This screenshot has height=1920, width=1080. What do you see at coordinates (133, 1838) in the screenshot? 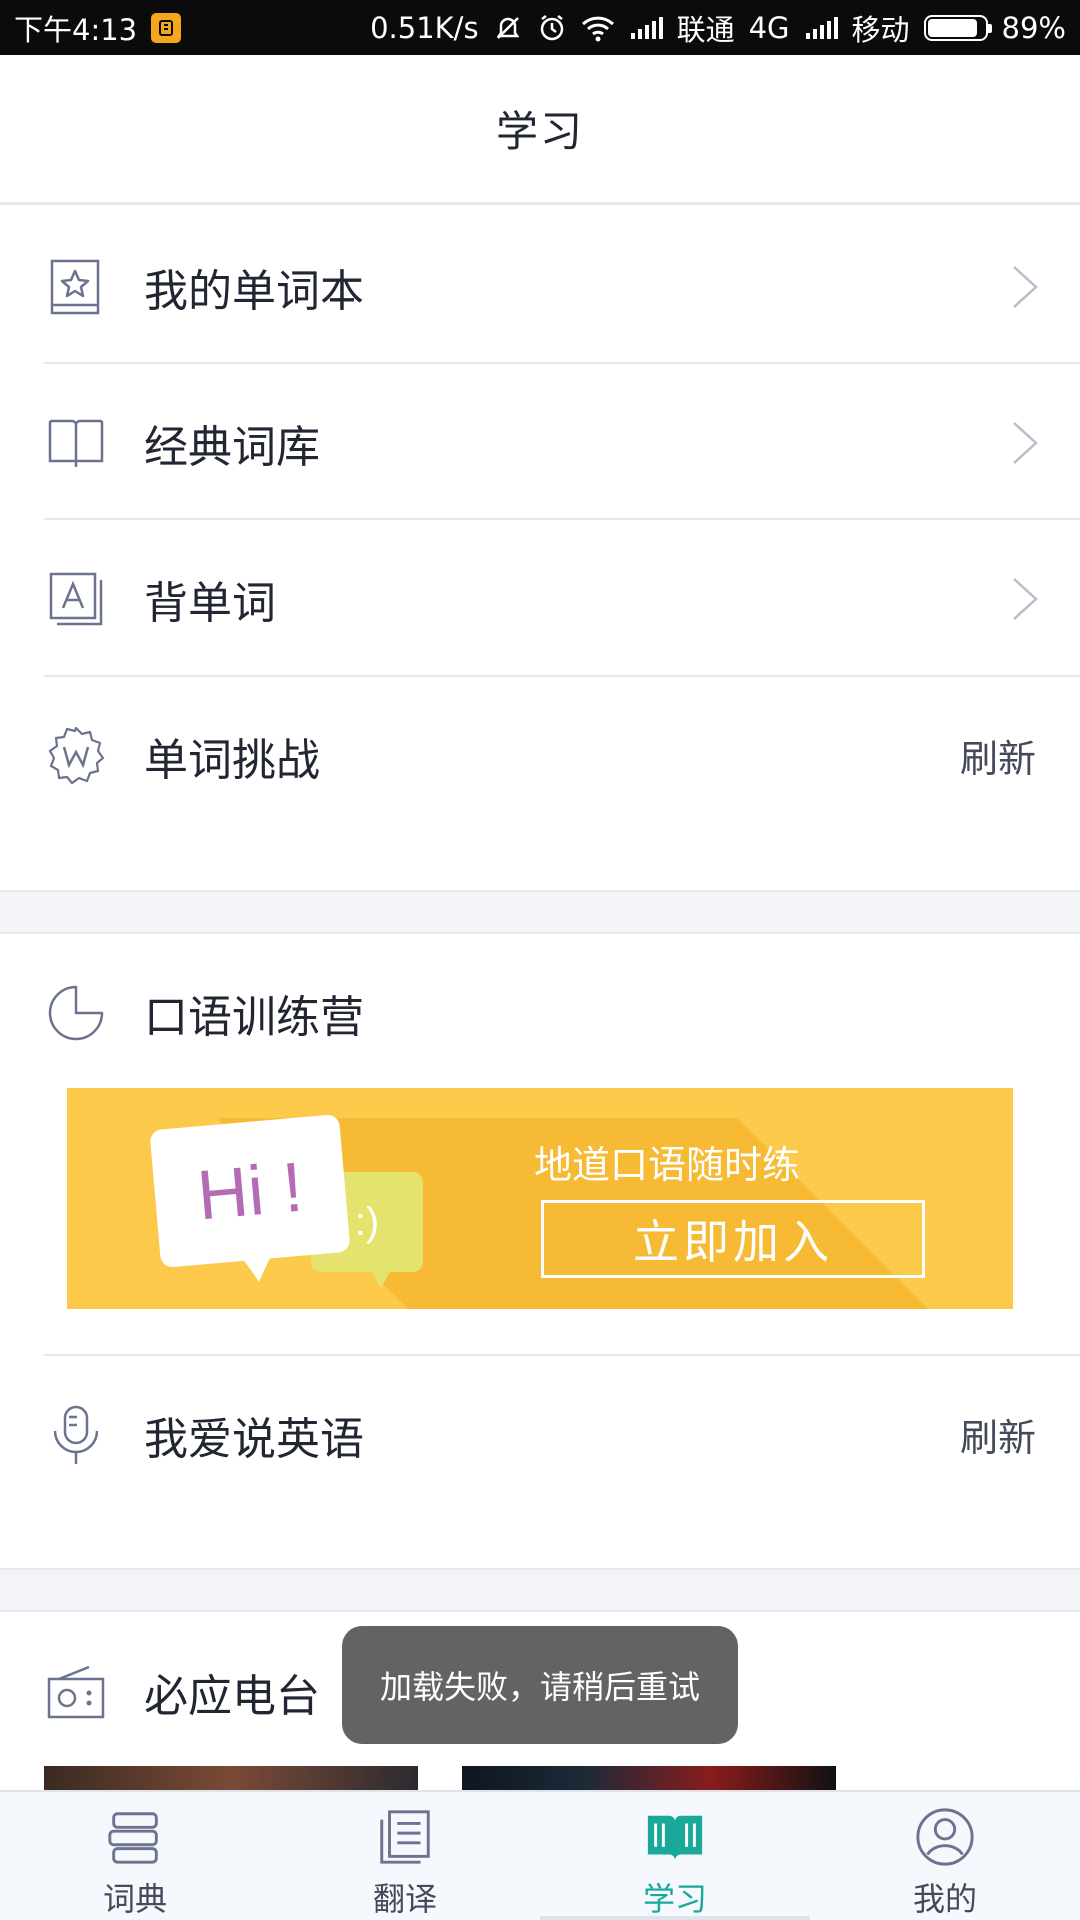
I see `dictionary-icon` at bounding box center [133, 1838].